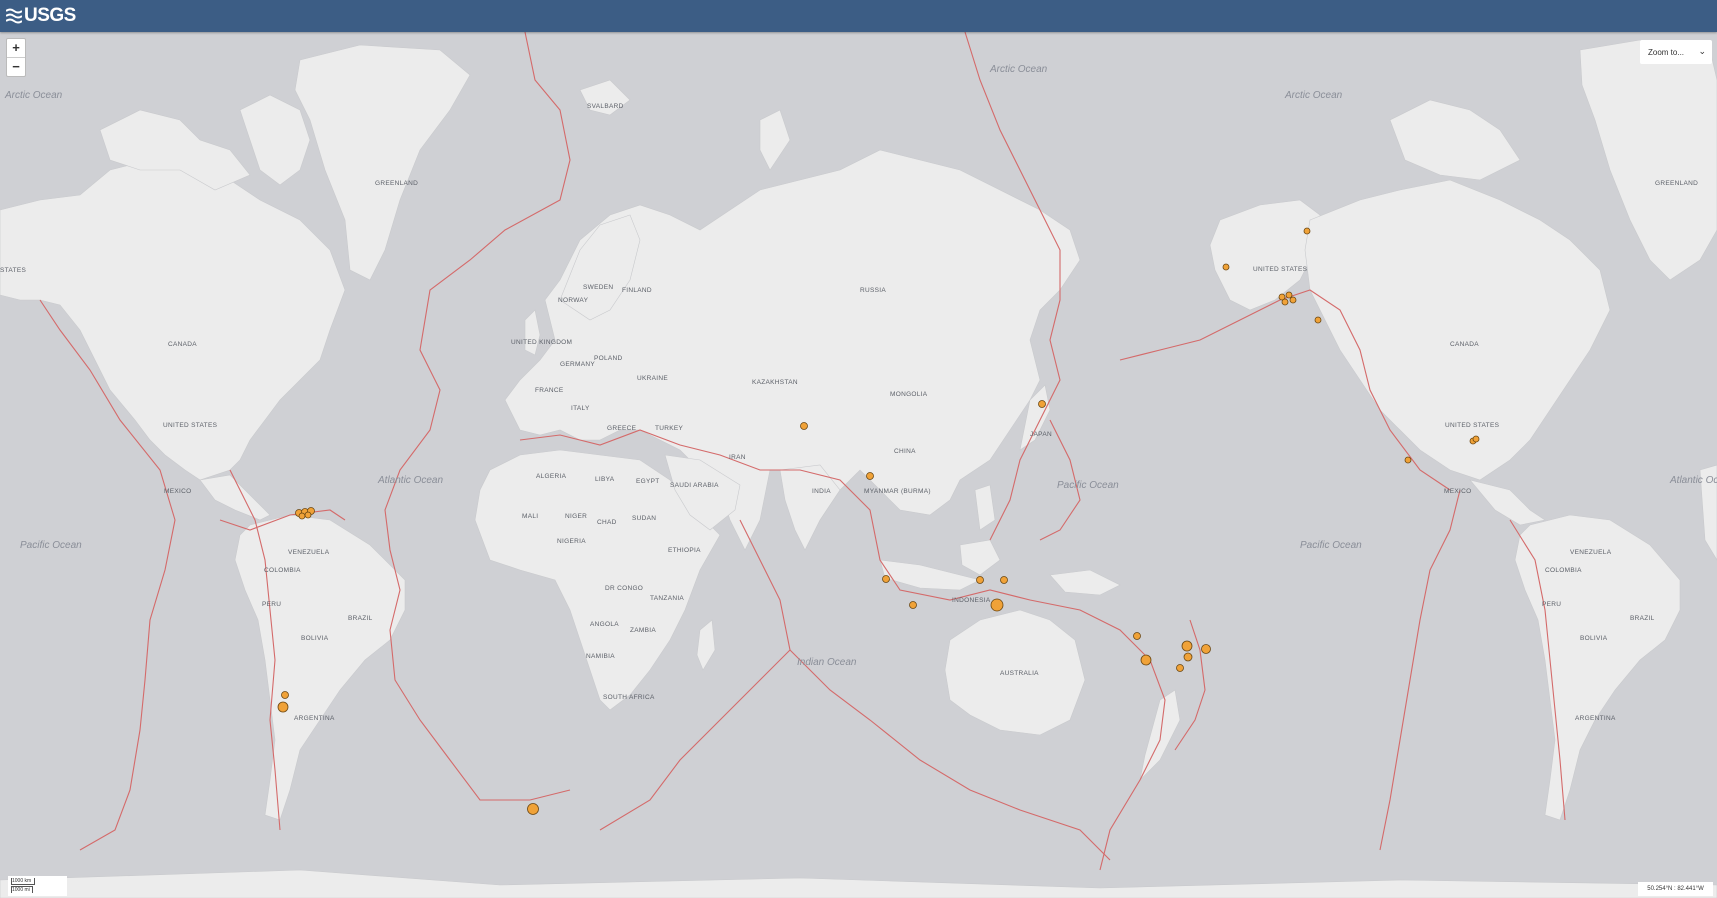 This screenshot has width=1717, height=898. Describe the element at coordinates (909, 394) in the screenshot. I see `country-label: MONGOLIA` at that location.